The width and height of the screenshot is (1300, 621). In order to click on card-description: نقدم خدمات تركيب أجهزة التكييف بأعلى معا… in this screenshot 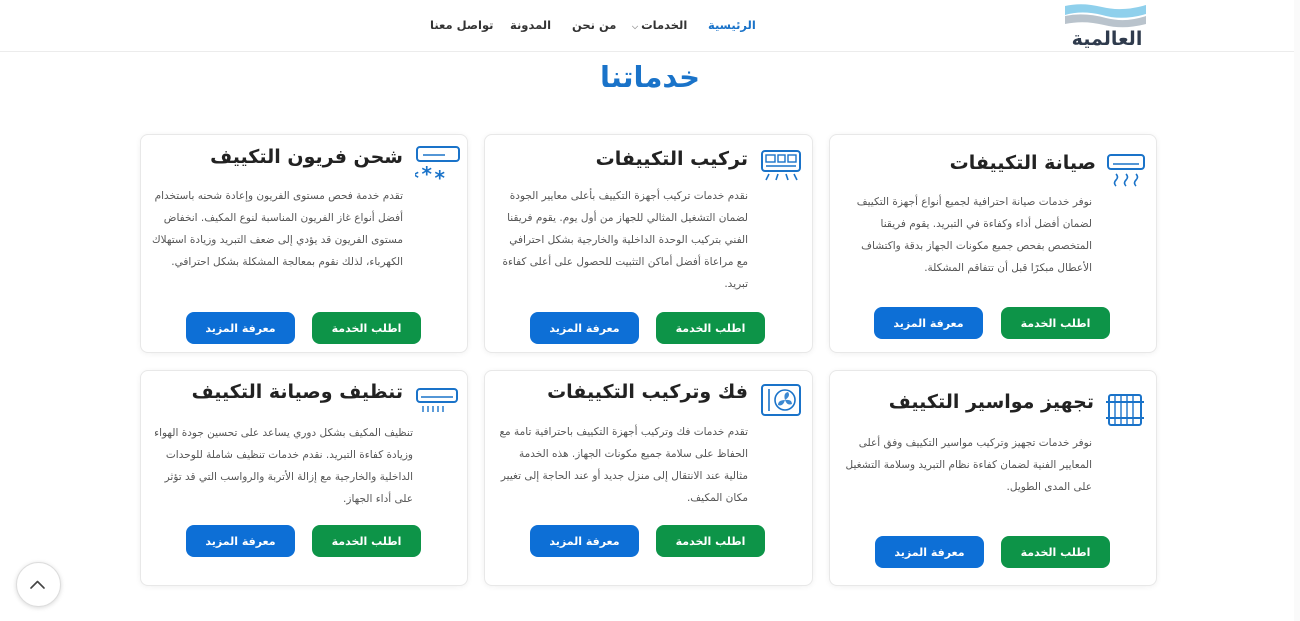, I will do `click(625, 240)`.